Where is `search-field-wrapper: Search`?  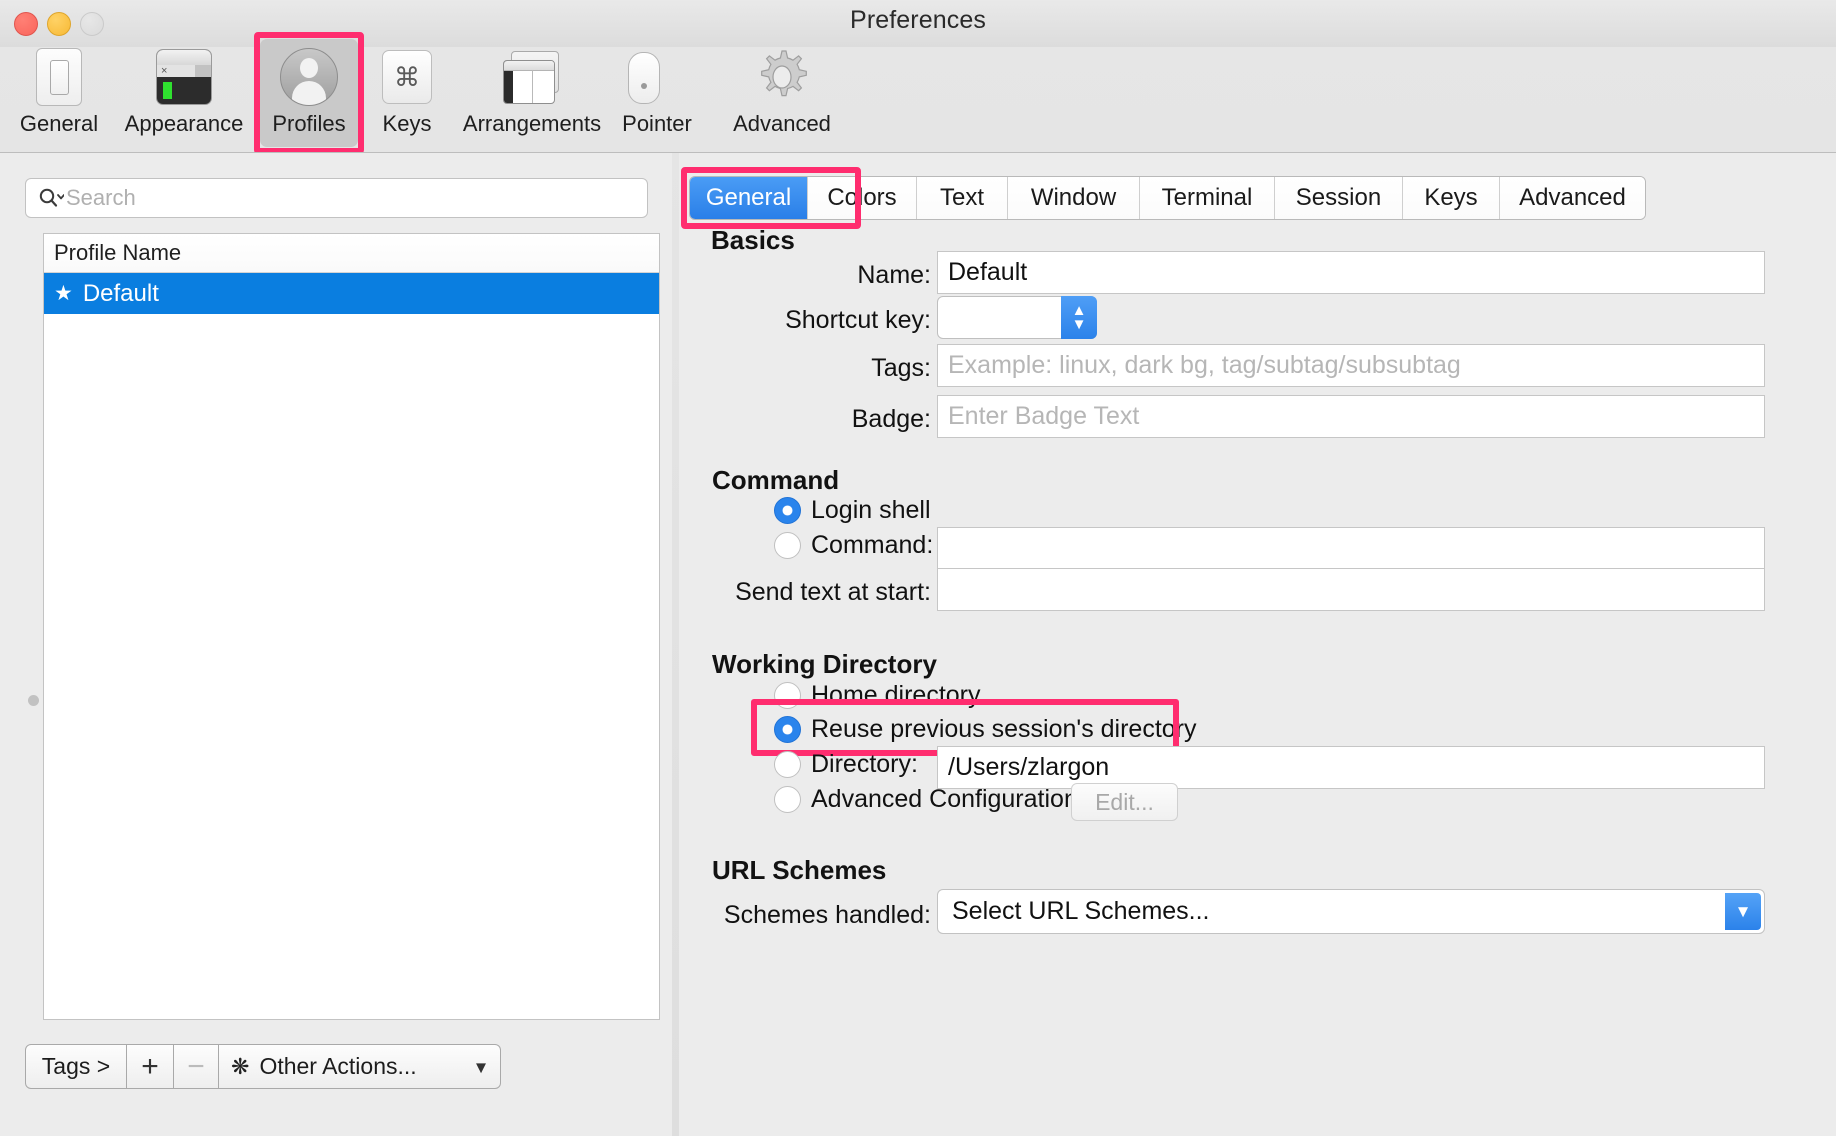 search-field-wrapper: Search is located at coordinates (336, 198).